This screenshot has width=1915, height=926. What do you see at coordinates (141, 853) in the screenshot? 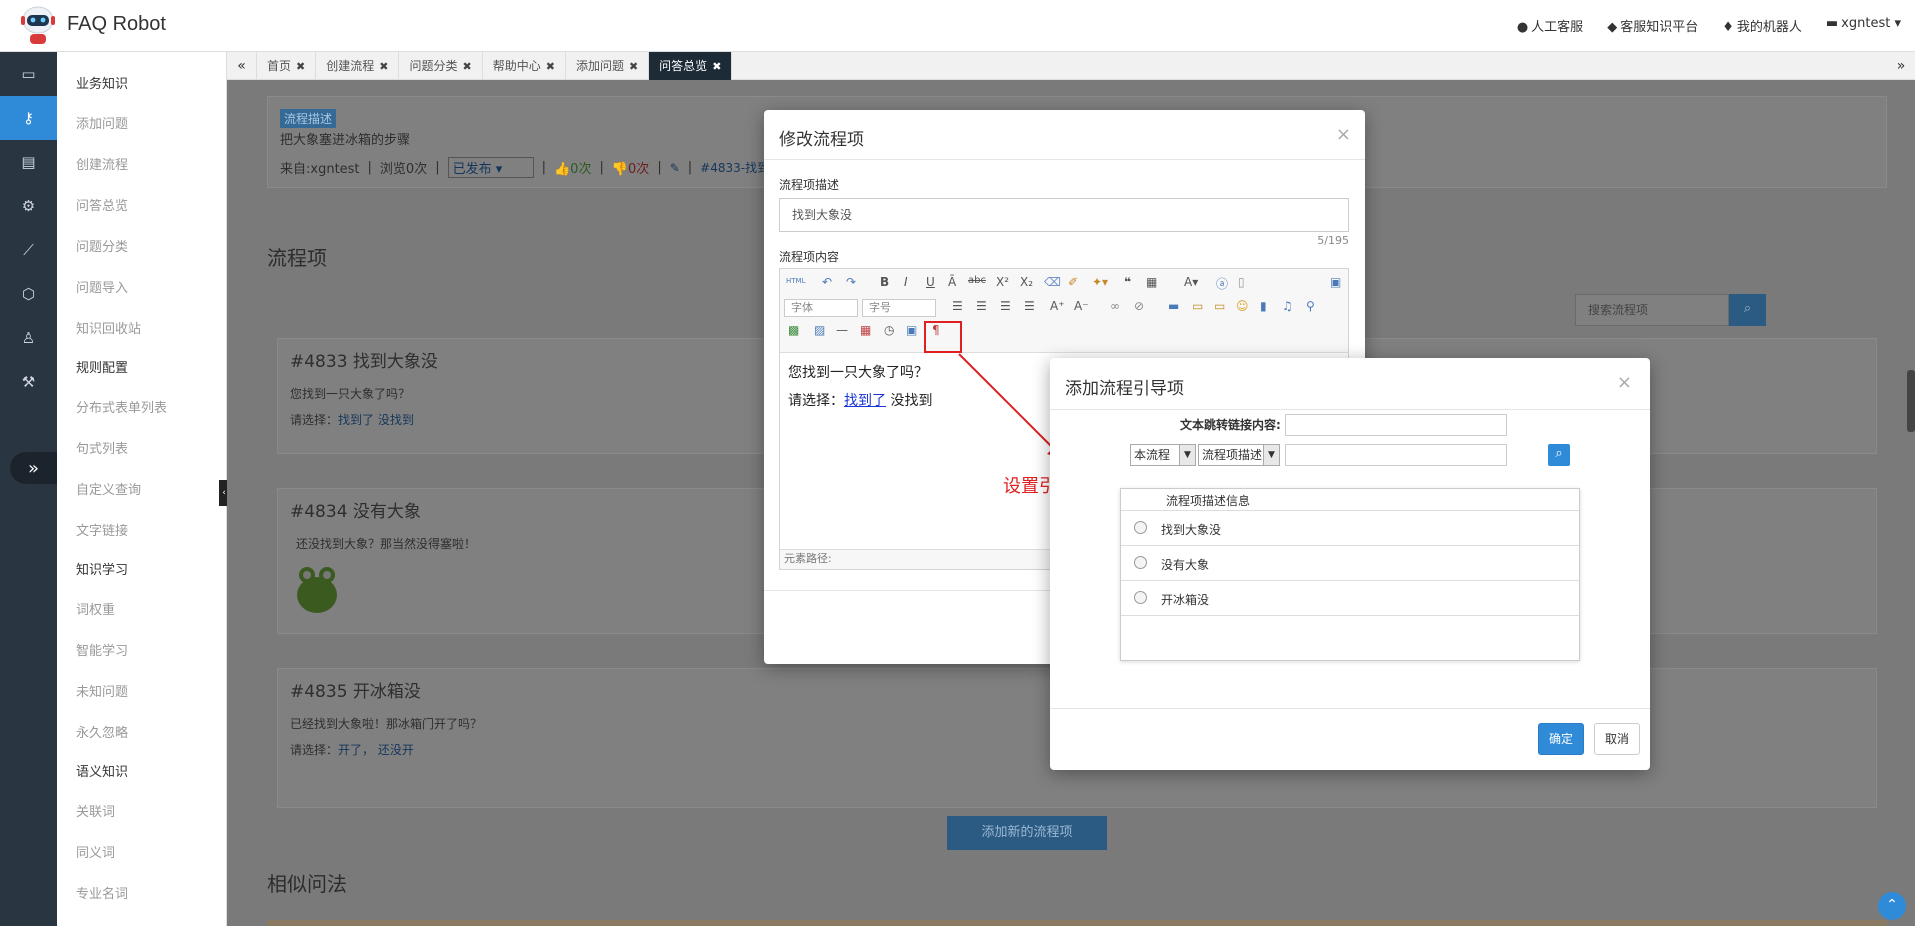
I see `menu-item-synonyms: 同义词` at bounding box center [141, 853].